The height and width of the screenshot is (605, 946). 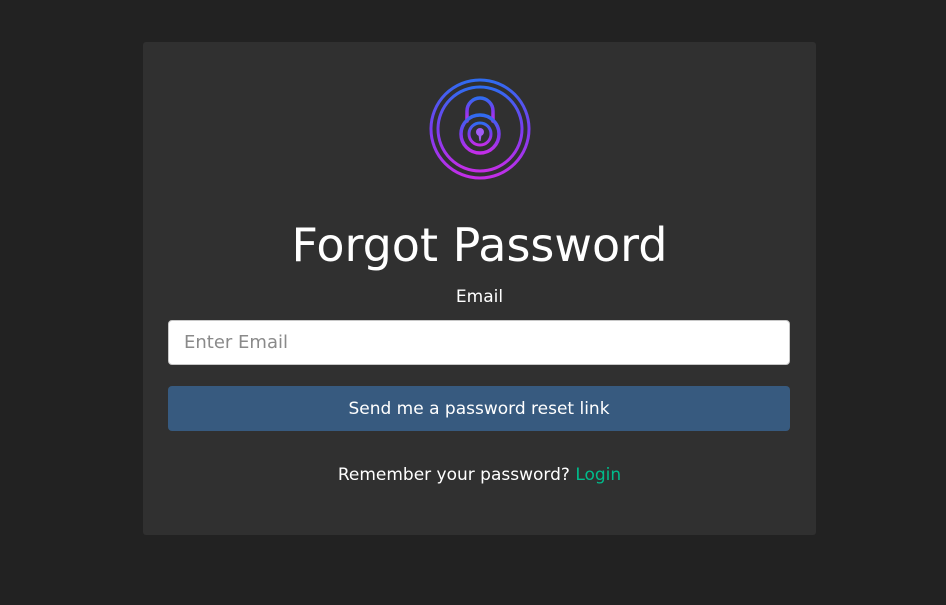 I want to click on email-field, so click(x=479, y=342).